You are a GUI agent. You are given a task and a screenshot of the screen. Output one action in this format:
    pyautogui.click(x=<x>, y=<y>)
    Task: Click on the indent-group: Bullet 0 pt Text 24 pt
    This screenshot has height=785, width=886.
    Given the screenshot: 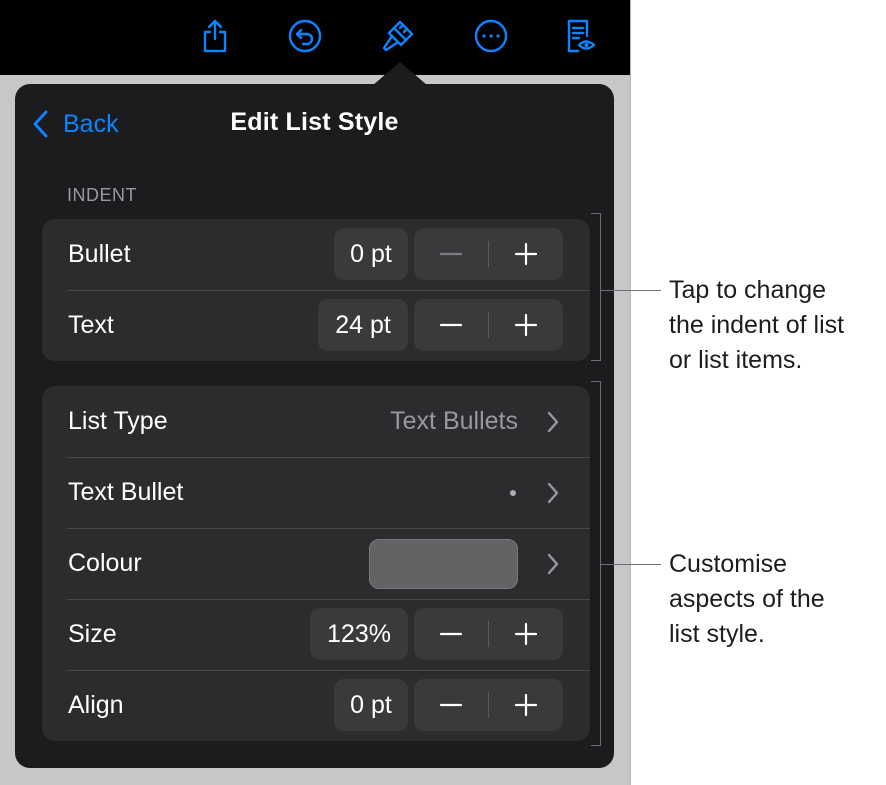 What is the action you would take?
    pyautogui.click(x=316, y=290)
    